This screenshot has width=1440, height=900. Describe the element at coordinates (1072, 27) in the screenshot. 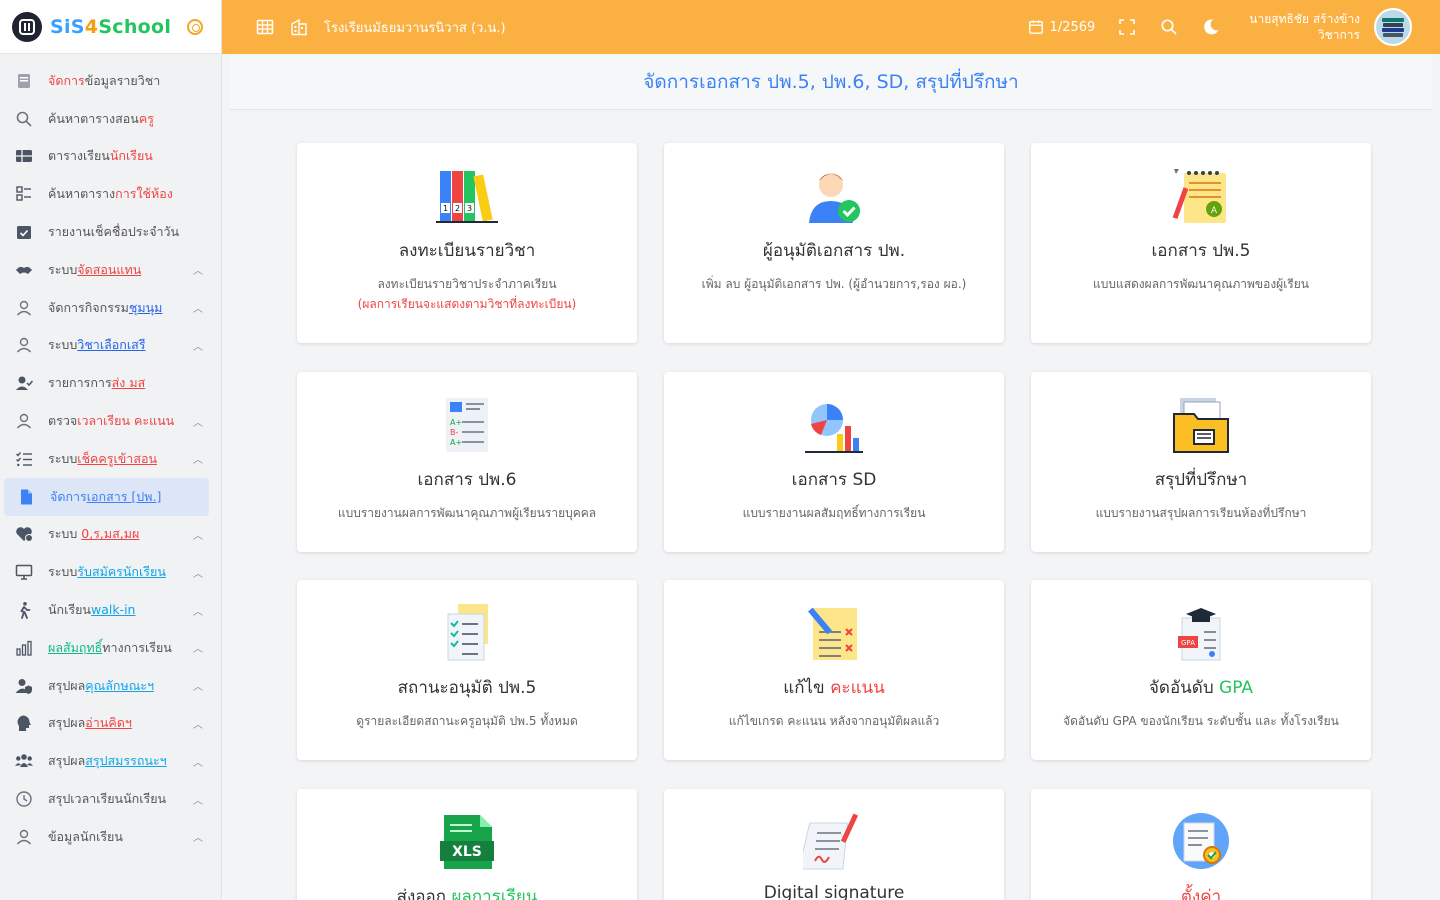

I see `term-value: 1/2569` at that location.